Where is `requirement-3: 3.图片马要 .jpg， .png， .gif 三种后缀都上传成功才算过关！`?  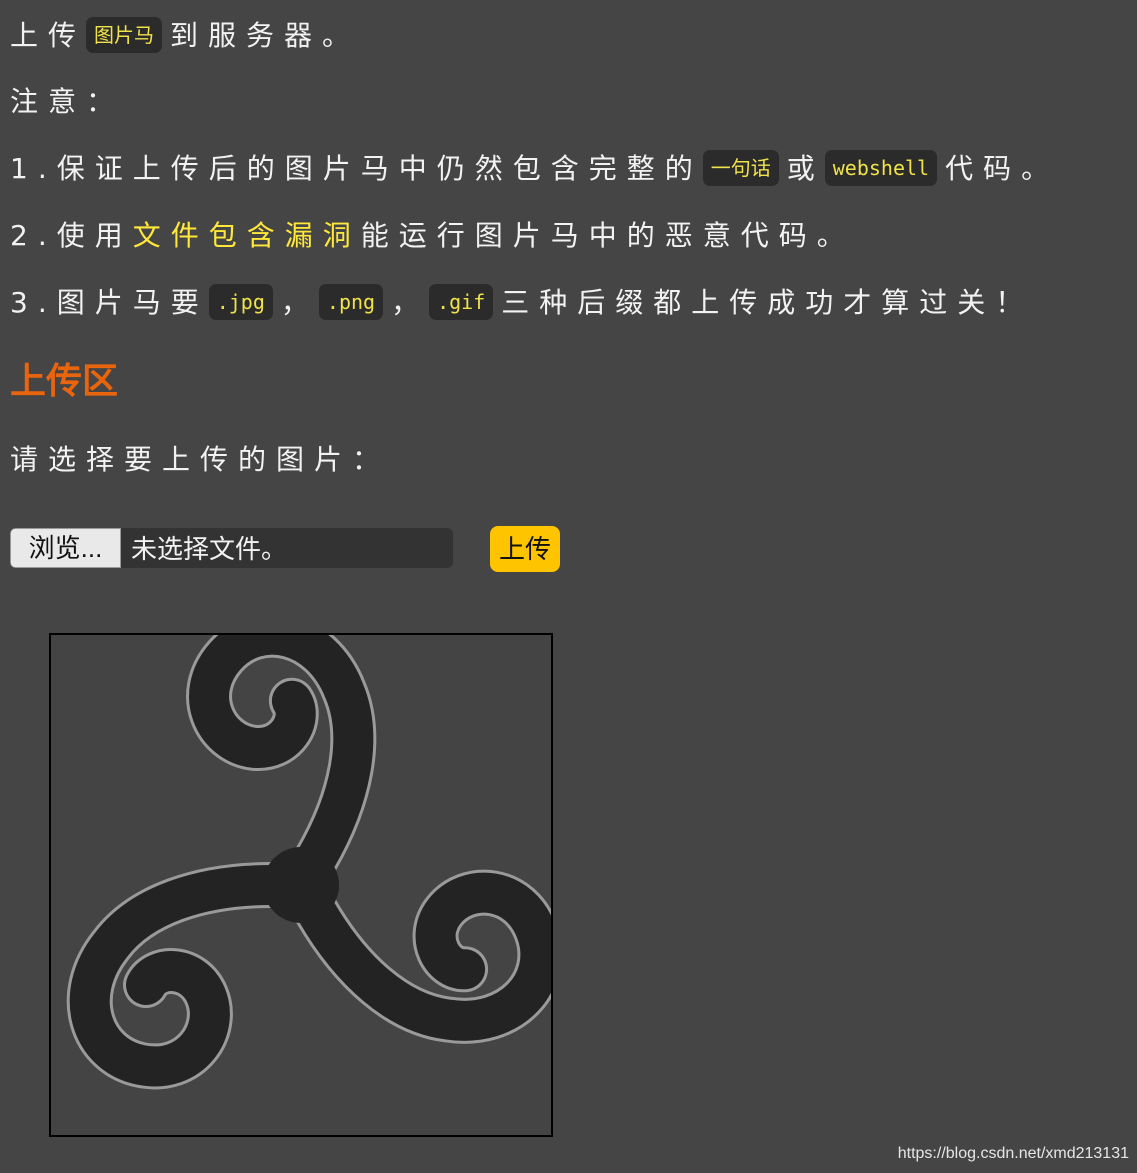
requirement-3: 3.图片马要 .jpg， .png， .gif 三种后缀都上传成功才算过关！ is located at coordinates (521, 303).